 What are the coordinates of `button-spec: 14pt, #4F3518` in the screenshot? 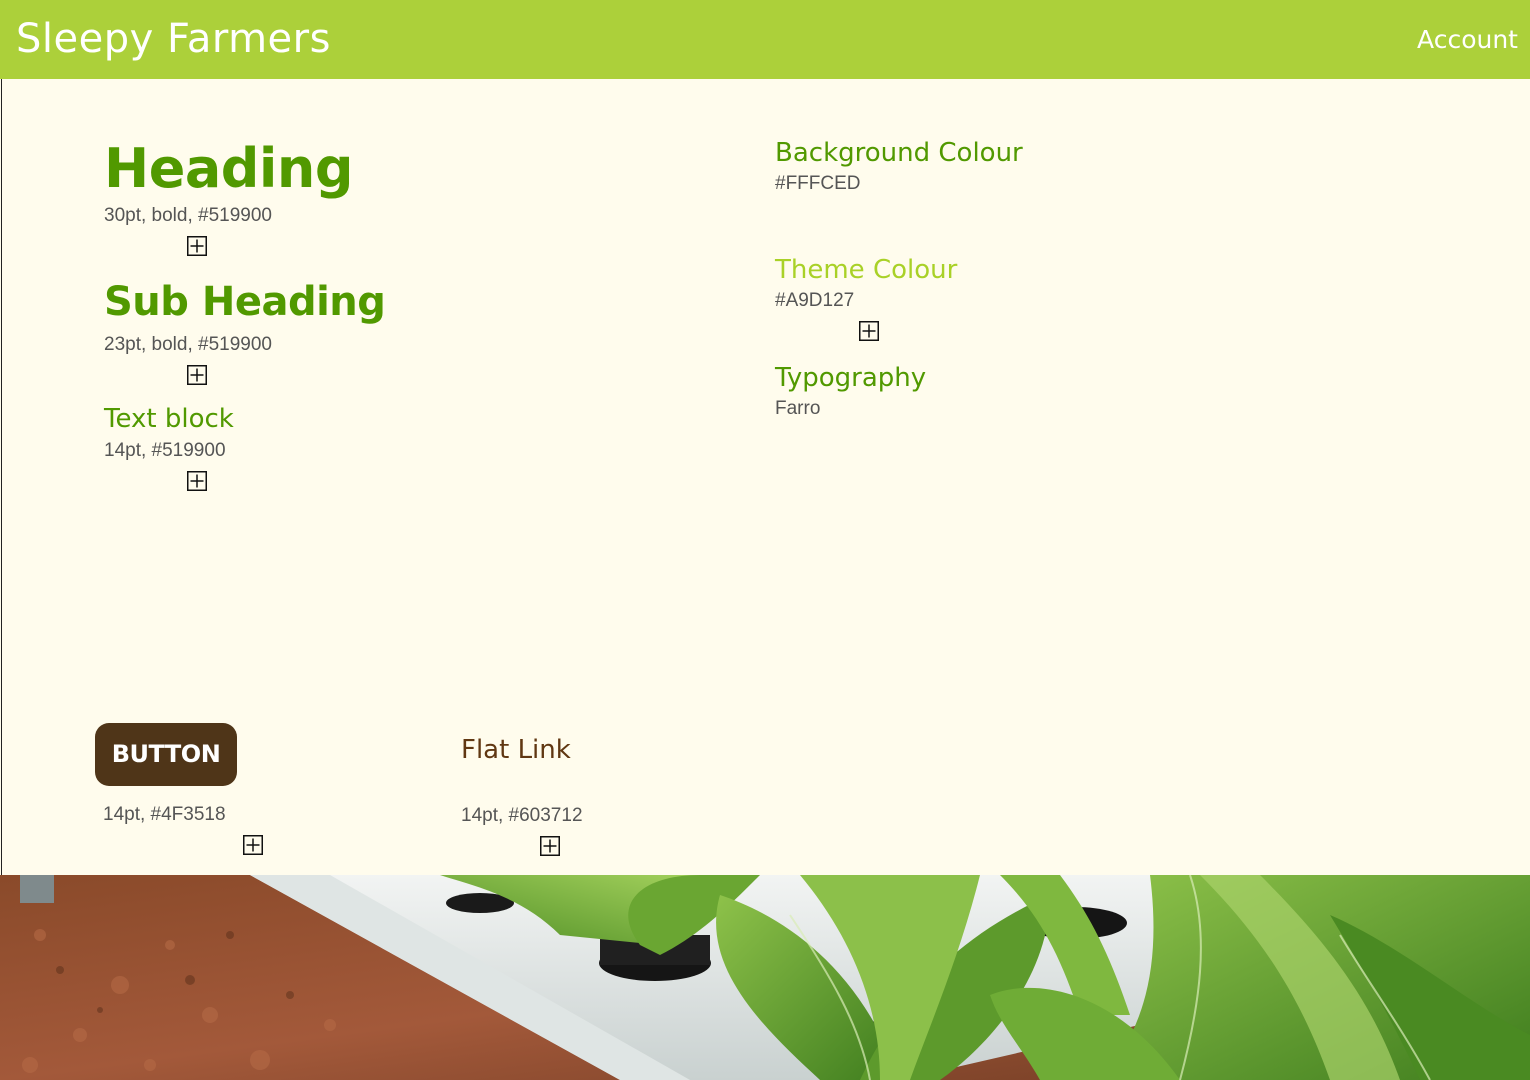 It's located at (164, 814).